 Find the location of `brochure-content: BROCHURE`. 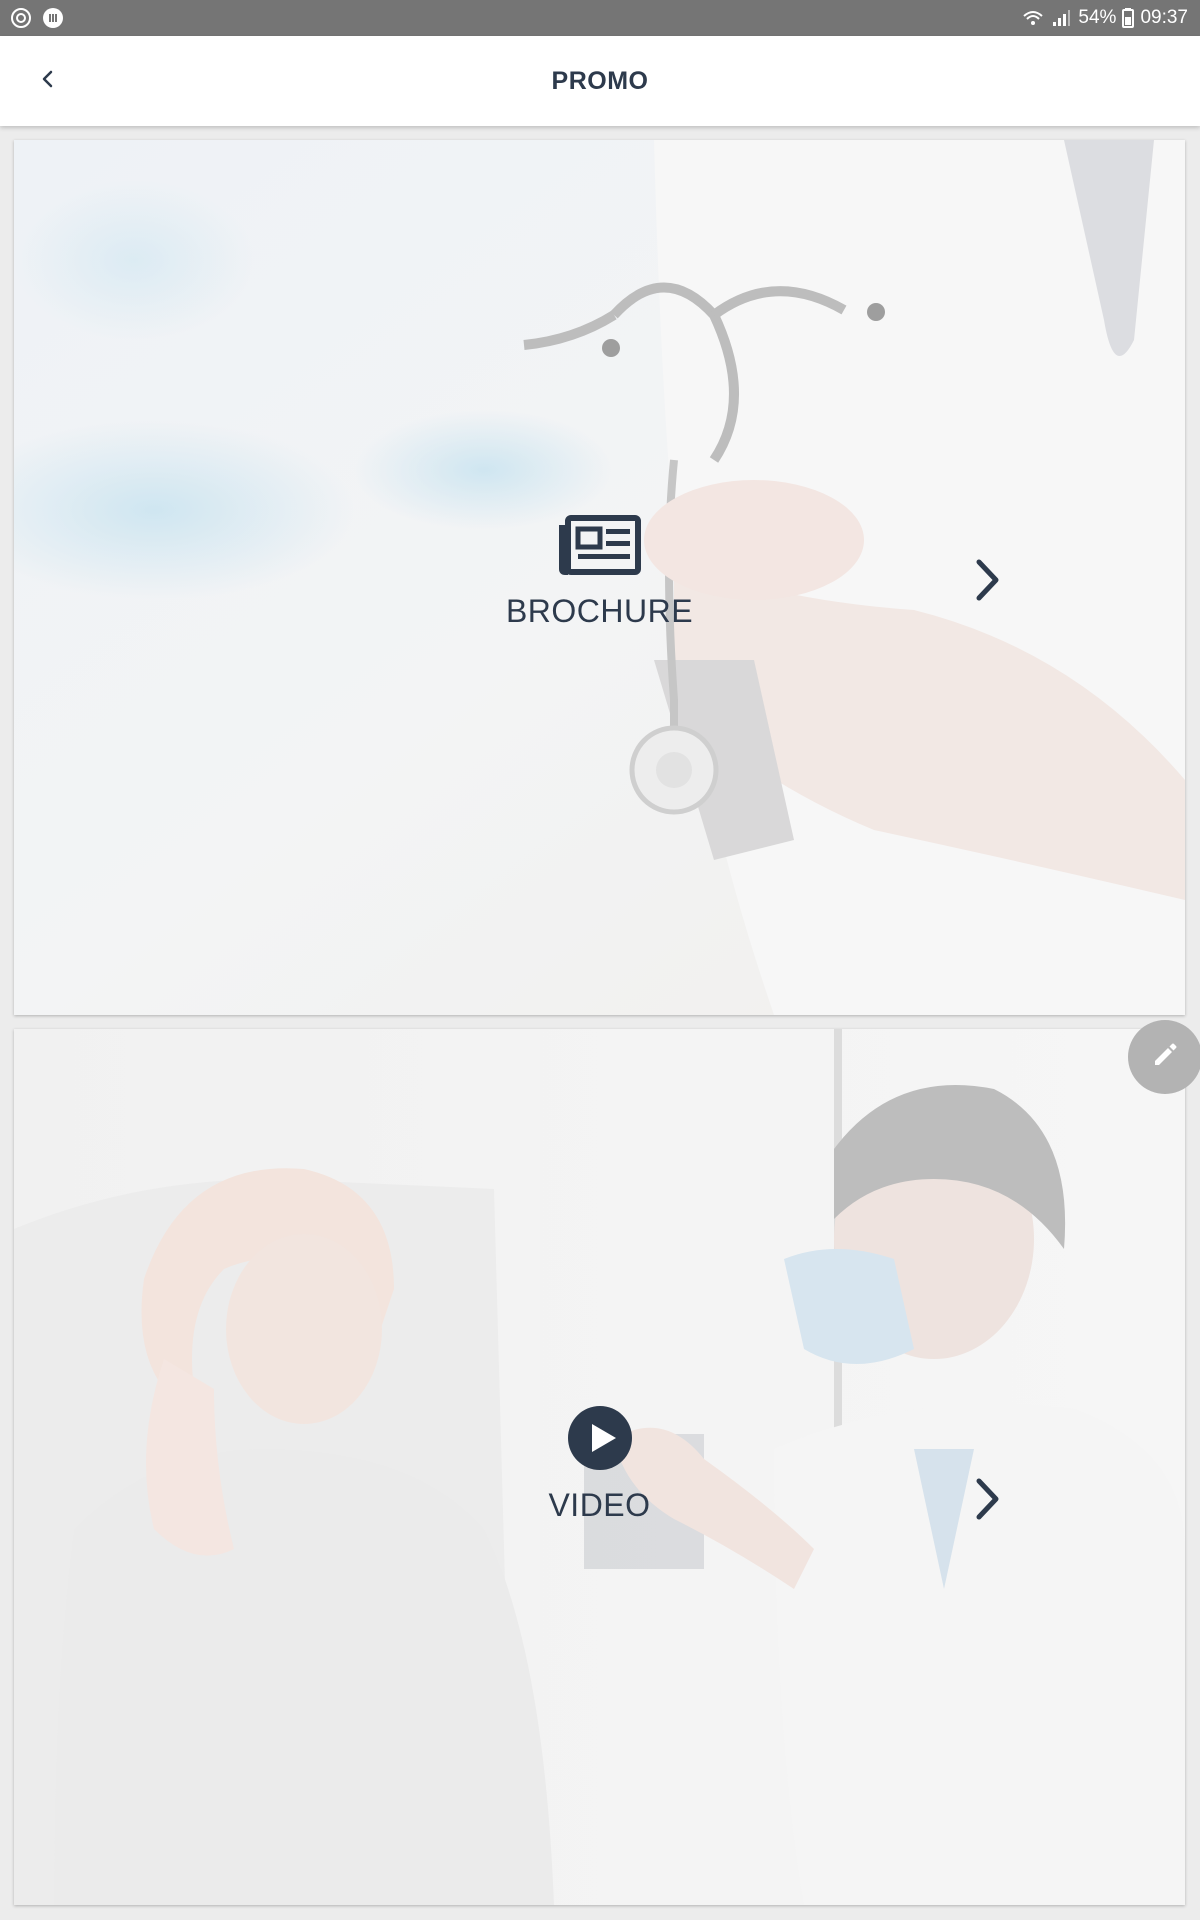

brochure-content: BROCHURE is located at coordinates (599, 572).